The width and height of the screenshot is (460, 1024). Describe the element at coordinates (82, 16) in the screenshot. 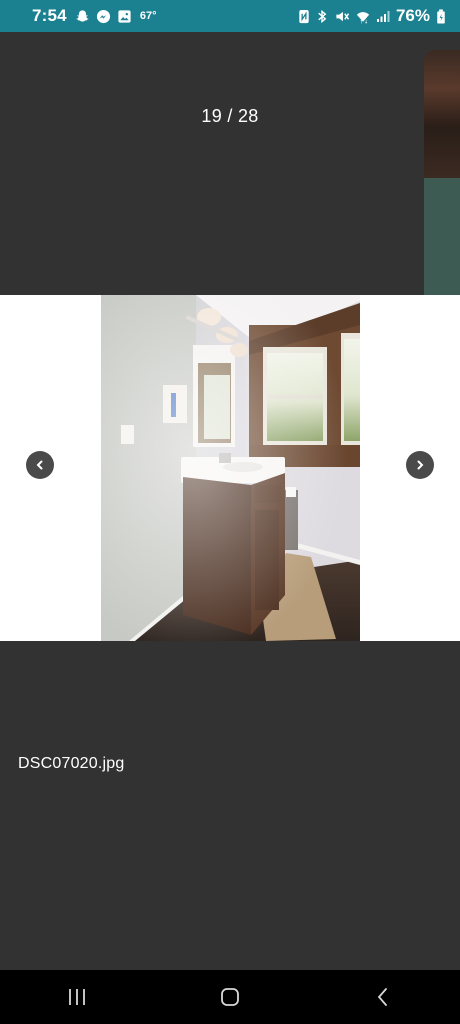

I see `snapchat-icon` at that location.